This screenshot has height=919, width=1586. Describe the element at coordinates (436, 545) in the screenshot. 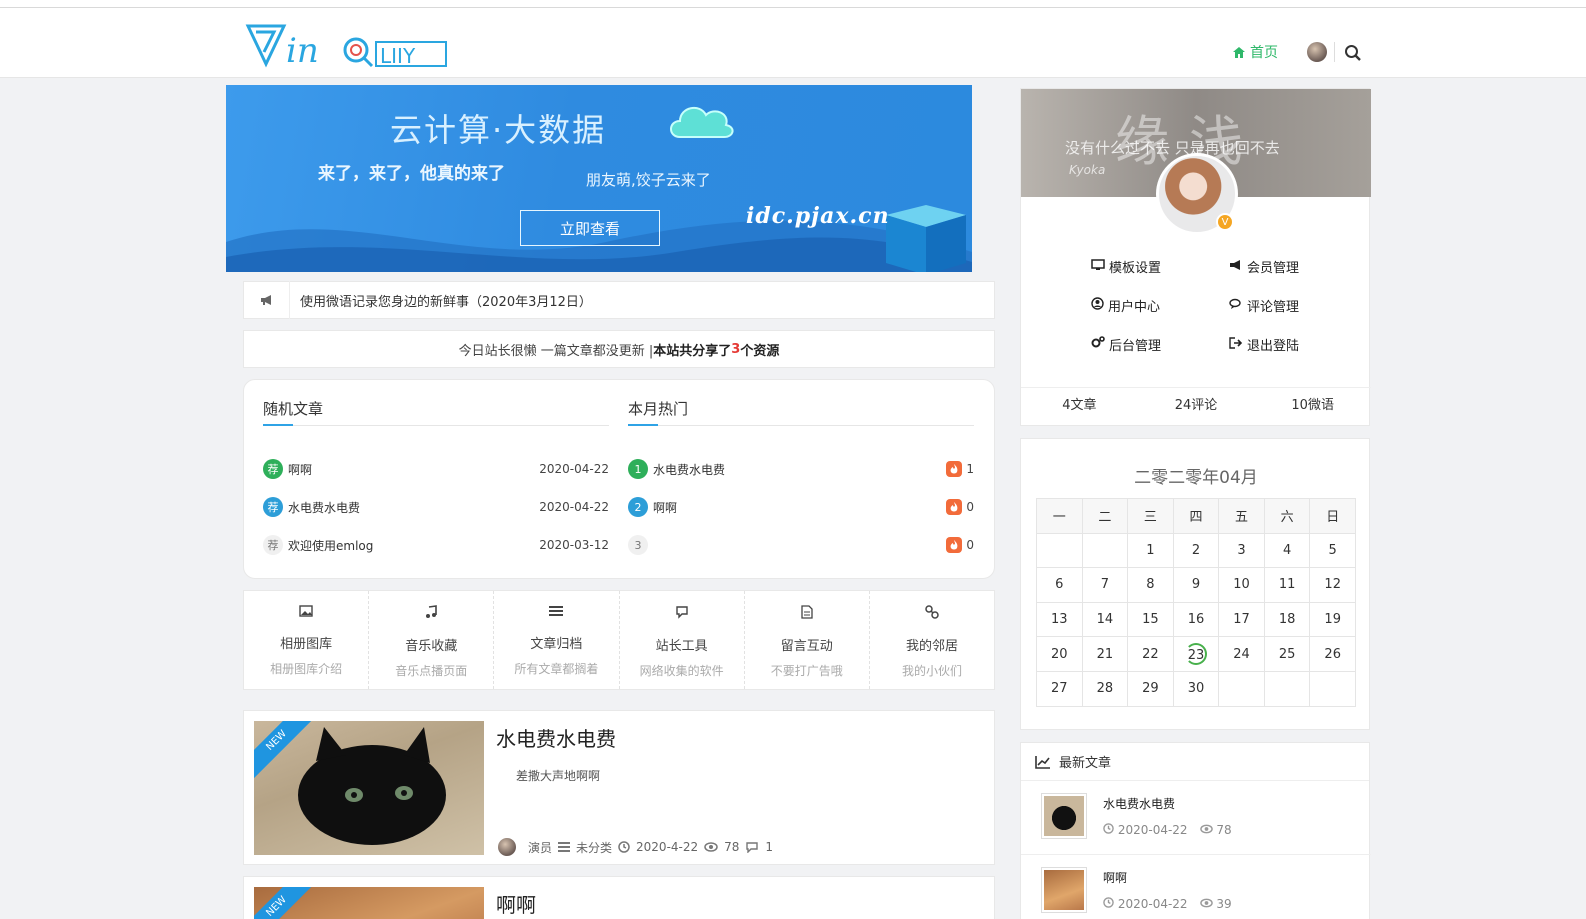

I see `random-article-row: 荐欢迎使用emlog 2020-03-12` at that location.